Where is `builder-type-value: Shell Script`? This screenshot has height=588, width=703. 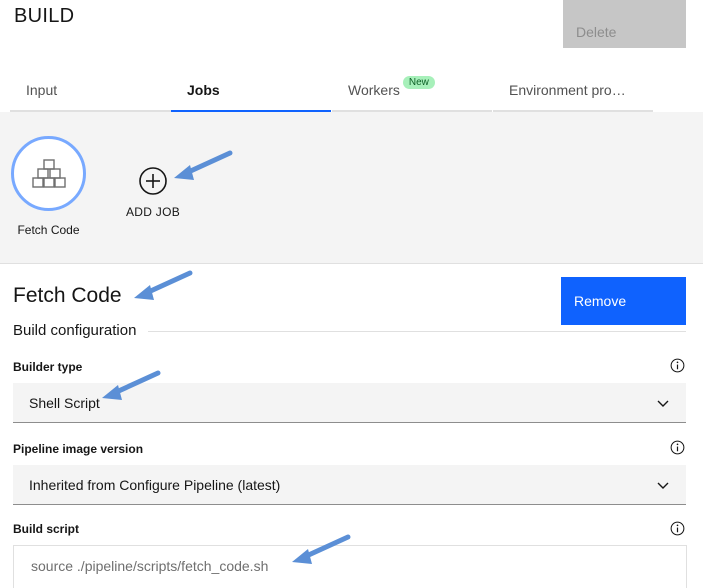
builder-type-value: Shell Script is located at coordinates (64, 403).